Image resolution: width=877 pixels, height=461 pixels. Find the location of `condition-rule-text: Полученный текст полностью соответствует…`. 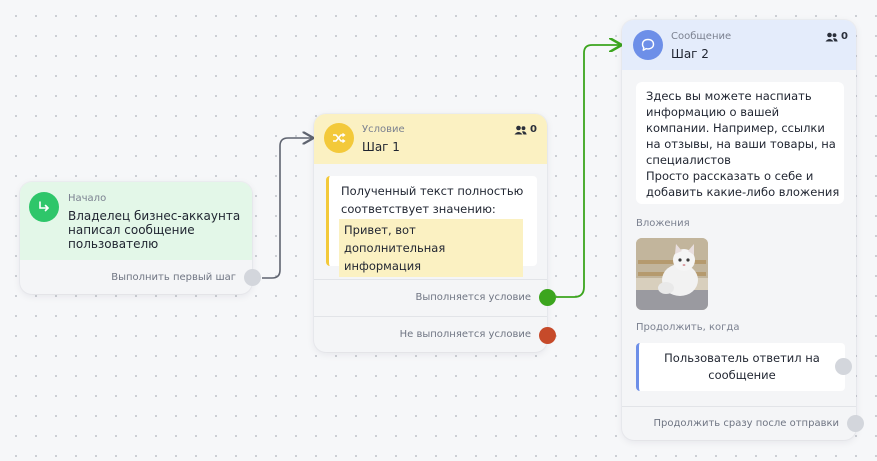

condition-rule-text: Полученный текст полностью соответствует… is located at coordinates (432, 200).